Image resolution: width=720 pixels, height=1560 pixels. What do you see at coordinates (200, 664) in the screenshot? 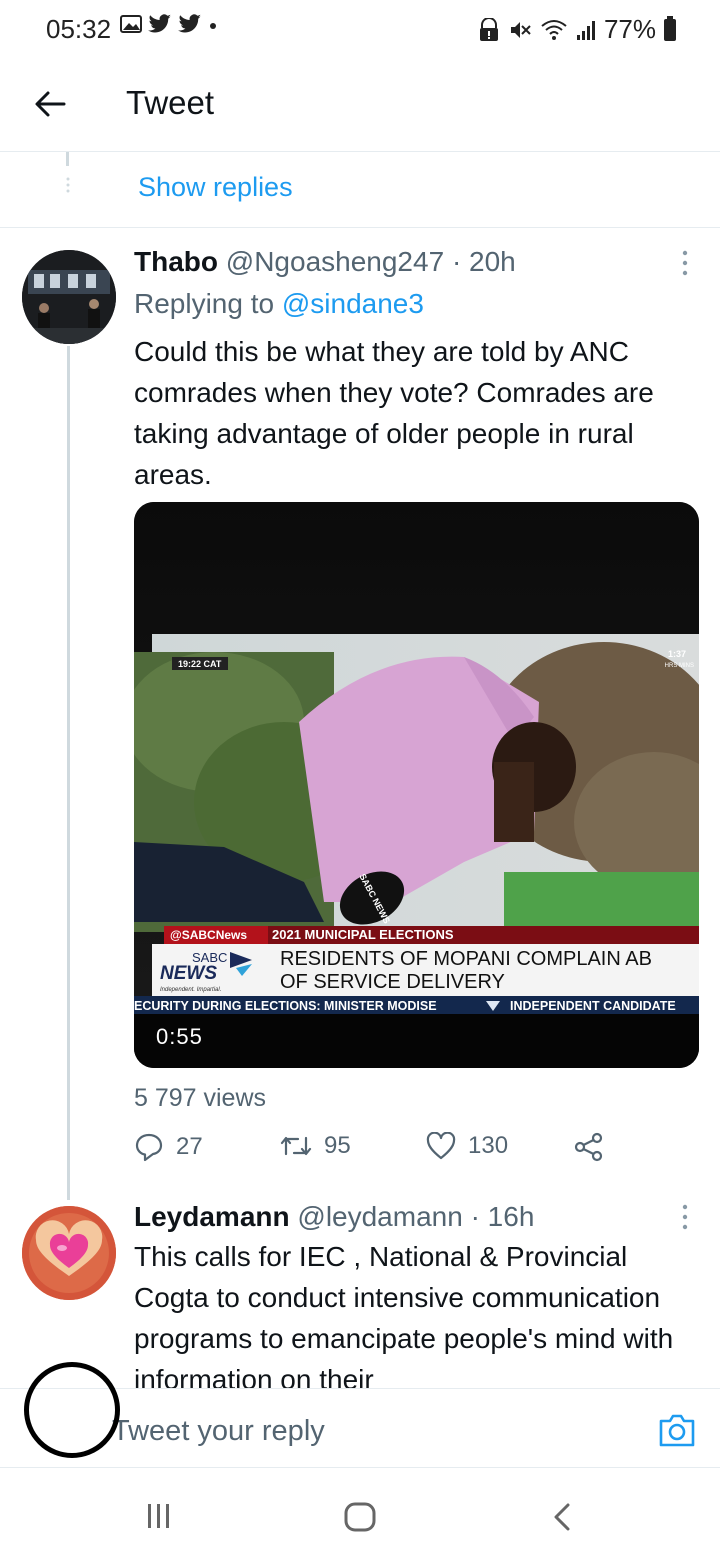
I see `overlay-time: 19:22 CAT` at bounding box center [200, 664].